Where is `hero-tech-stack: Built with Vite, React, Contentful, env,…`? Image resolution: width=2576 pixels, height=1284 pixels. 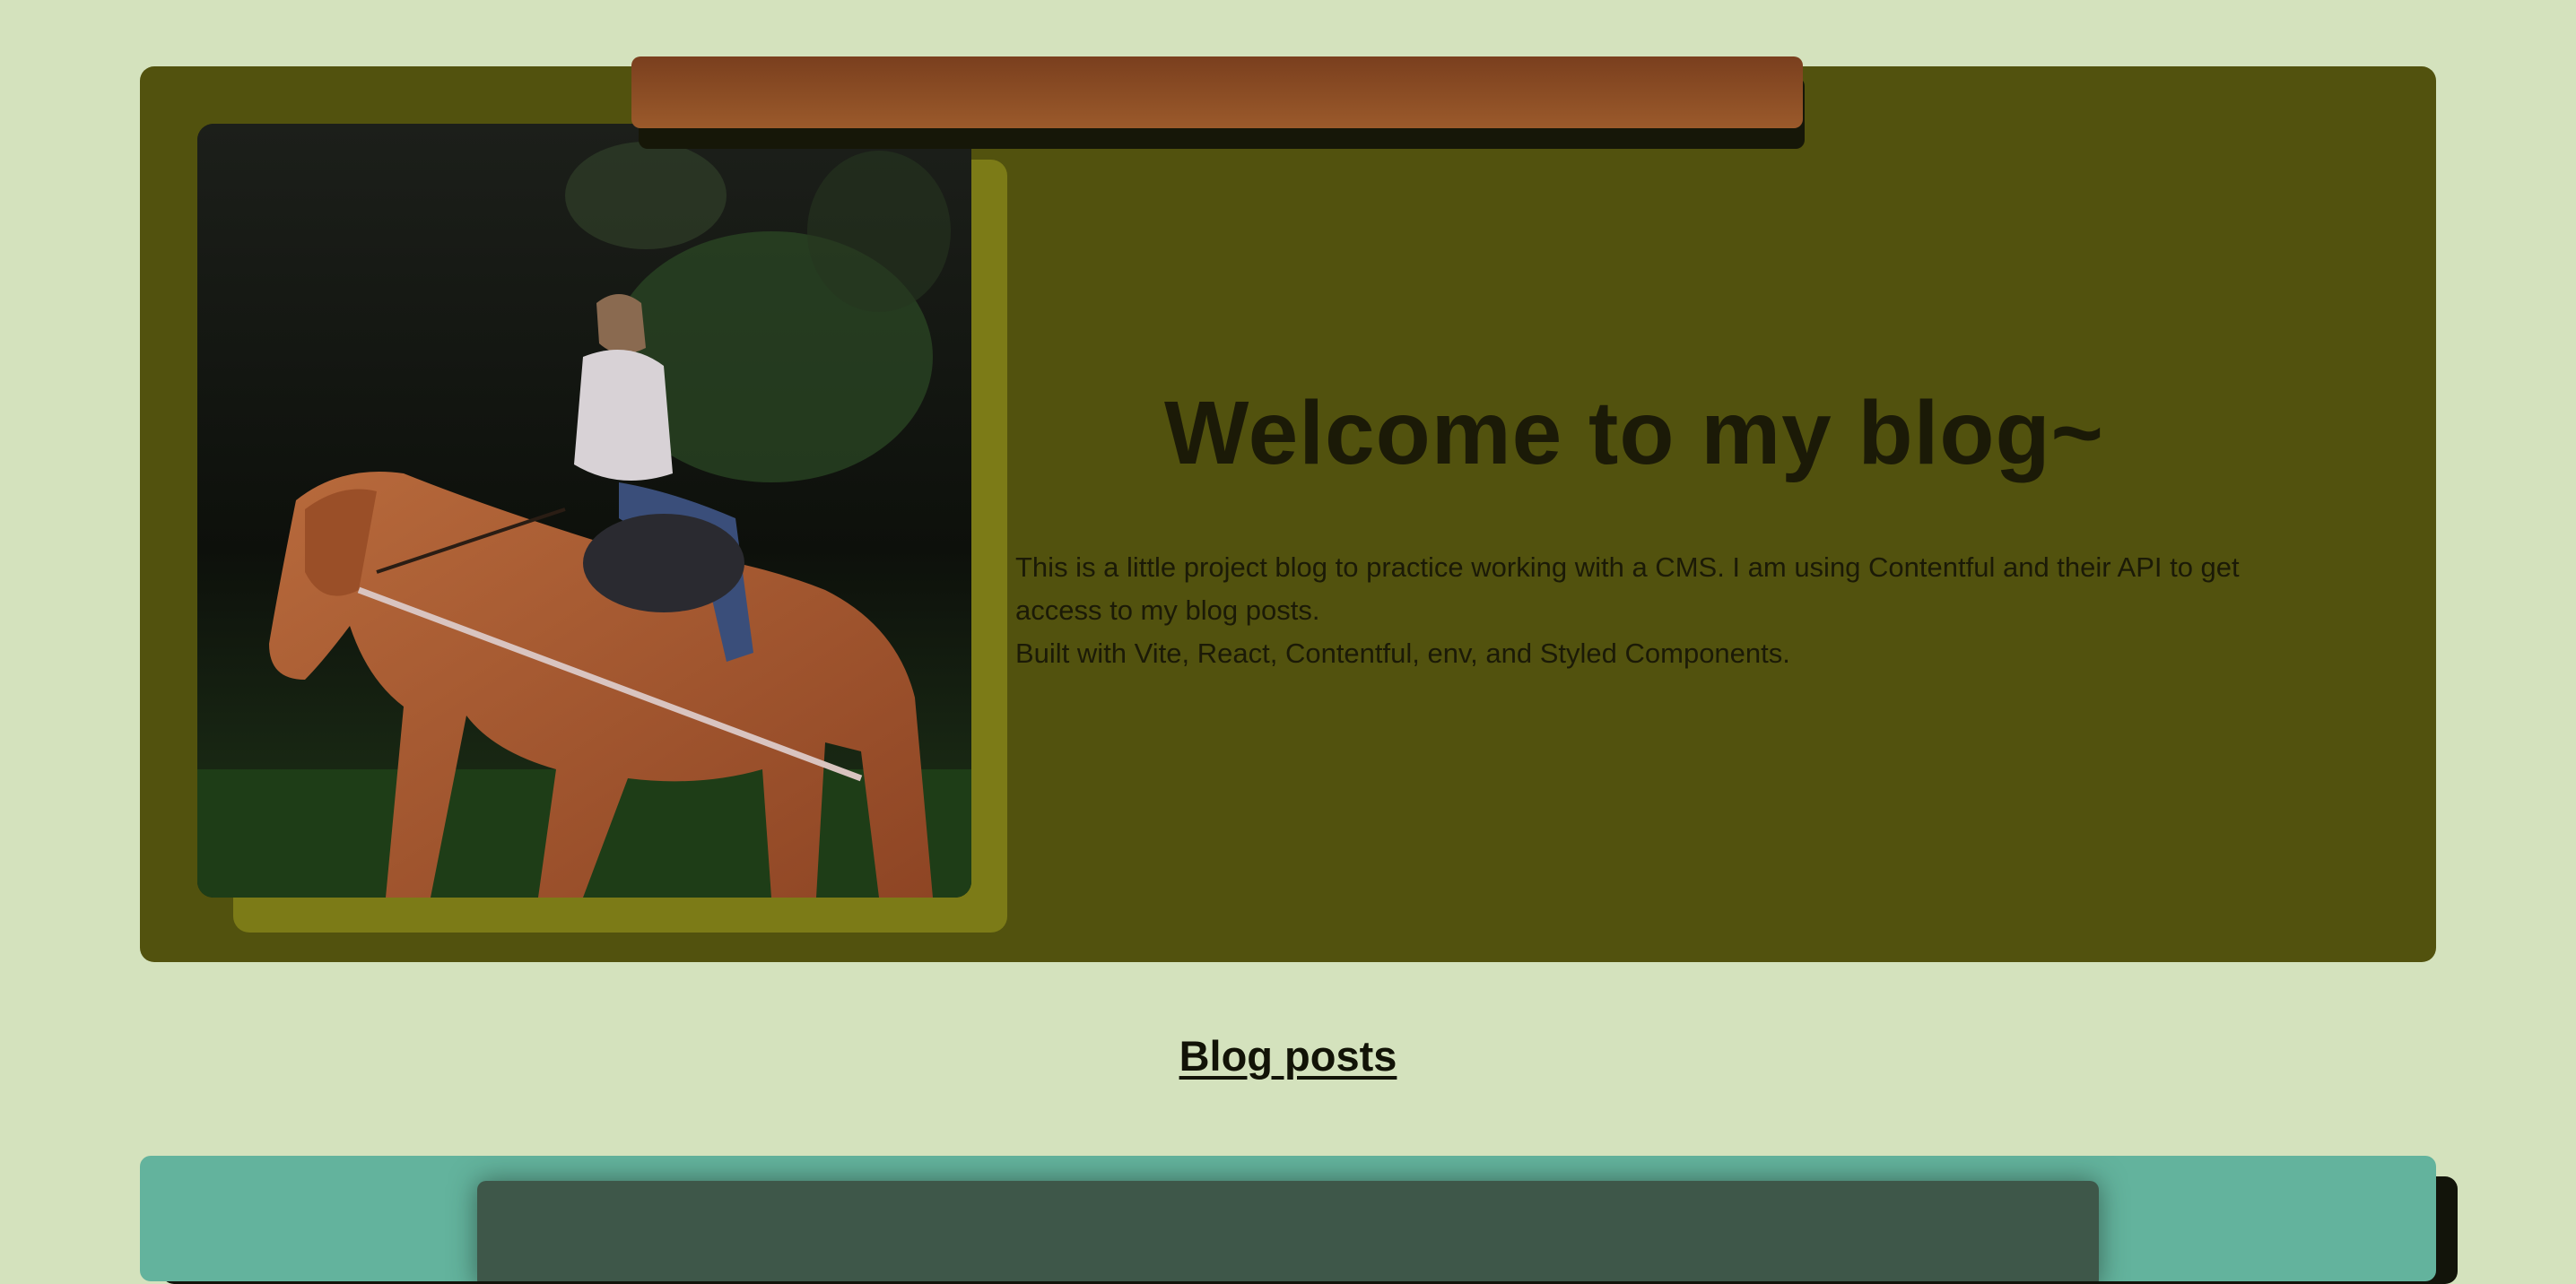
hero-tech-stack: Built with Vite, React, Contentful, env,… is located at coordinates (1402, 653).